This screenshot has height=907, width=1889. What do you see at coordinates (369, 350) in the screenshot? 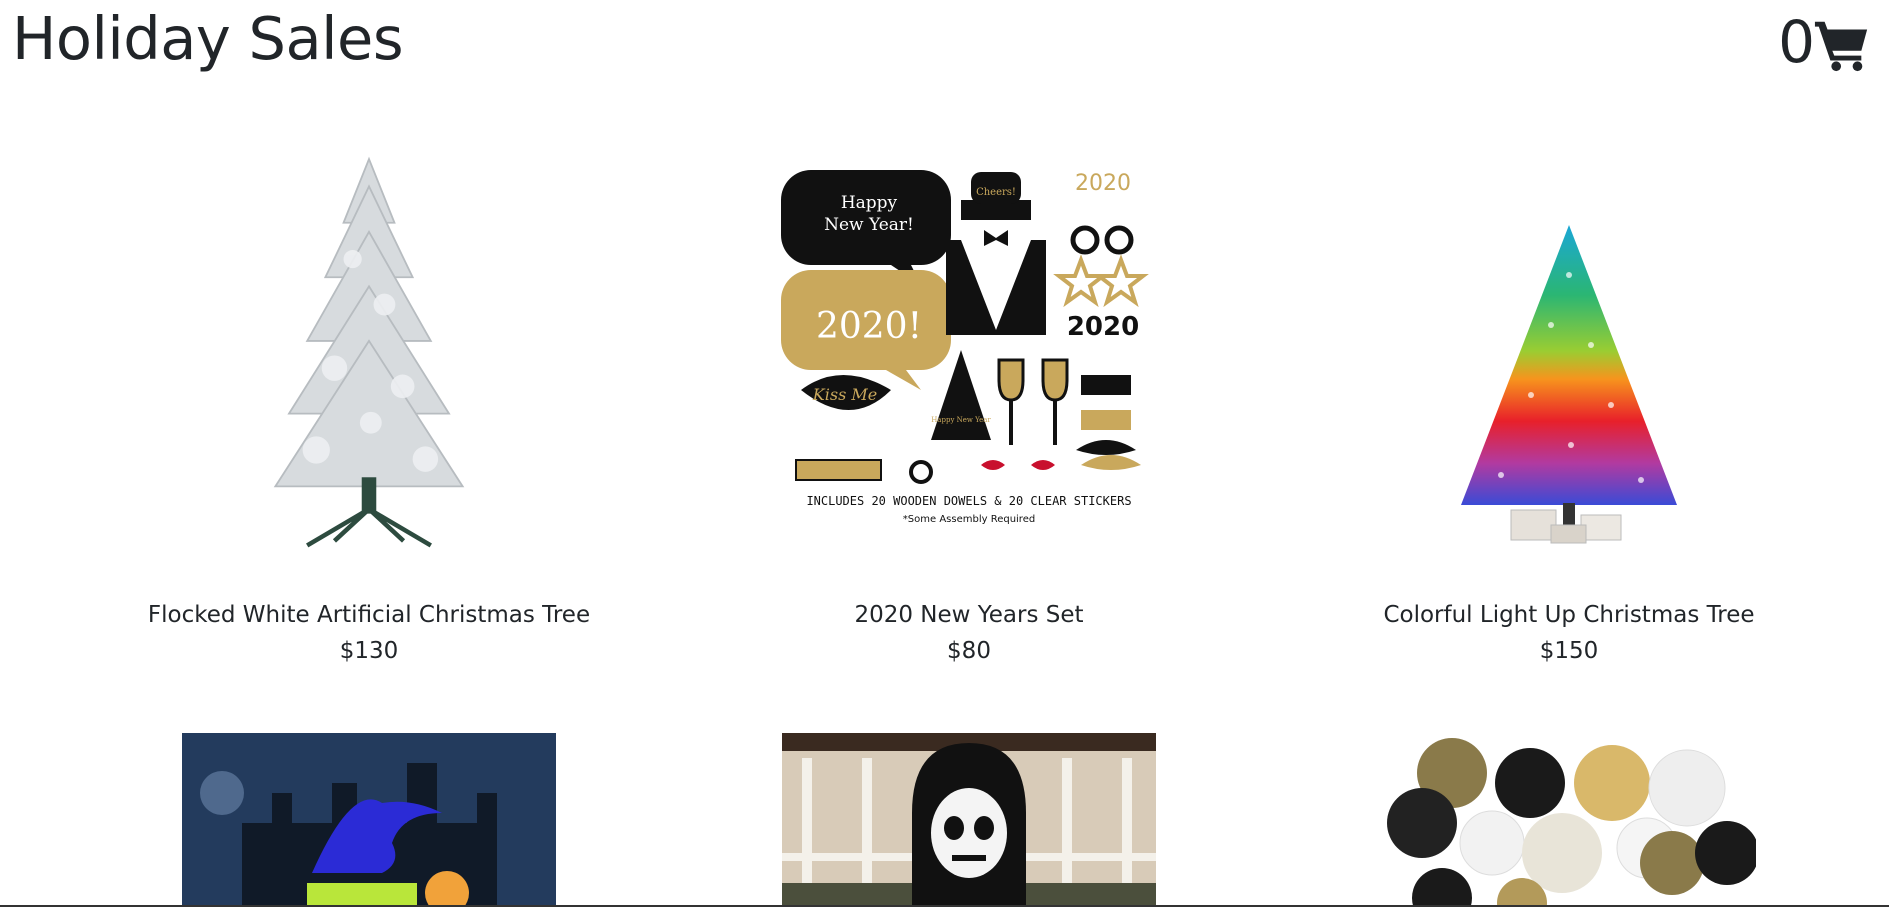
I see `product-image-flocked-tree` at bounding box center [369, 350].